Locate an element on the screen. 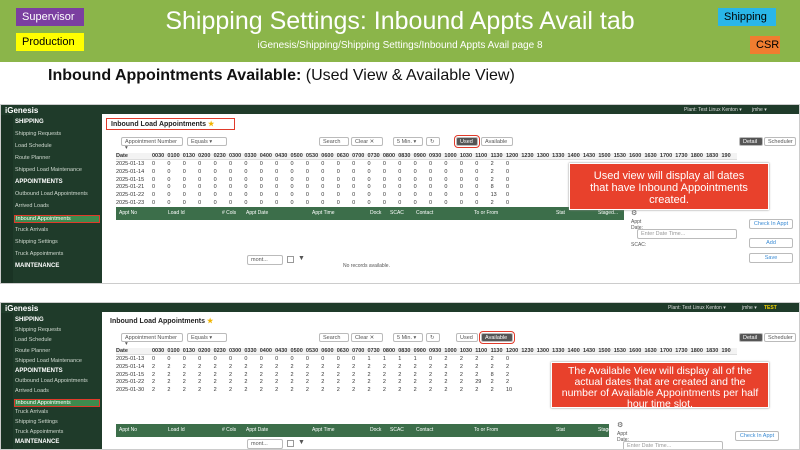  grid-row: 2025-01-15 2 2 2 2 2 2 2 2 2 2 2 2 2 2 2 2 2 2 2 2 2 2 8 2 is located at coordinates (318, 375).